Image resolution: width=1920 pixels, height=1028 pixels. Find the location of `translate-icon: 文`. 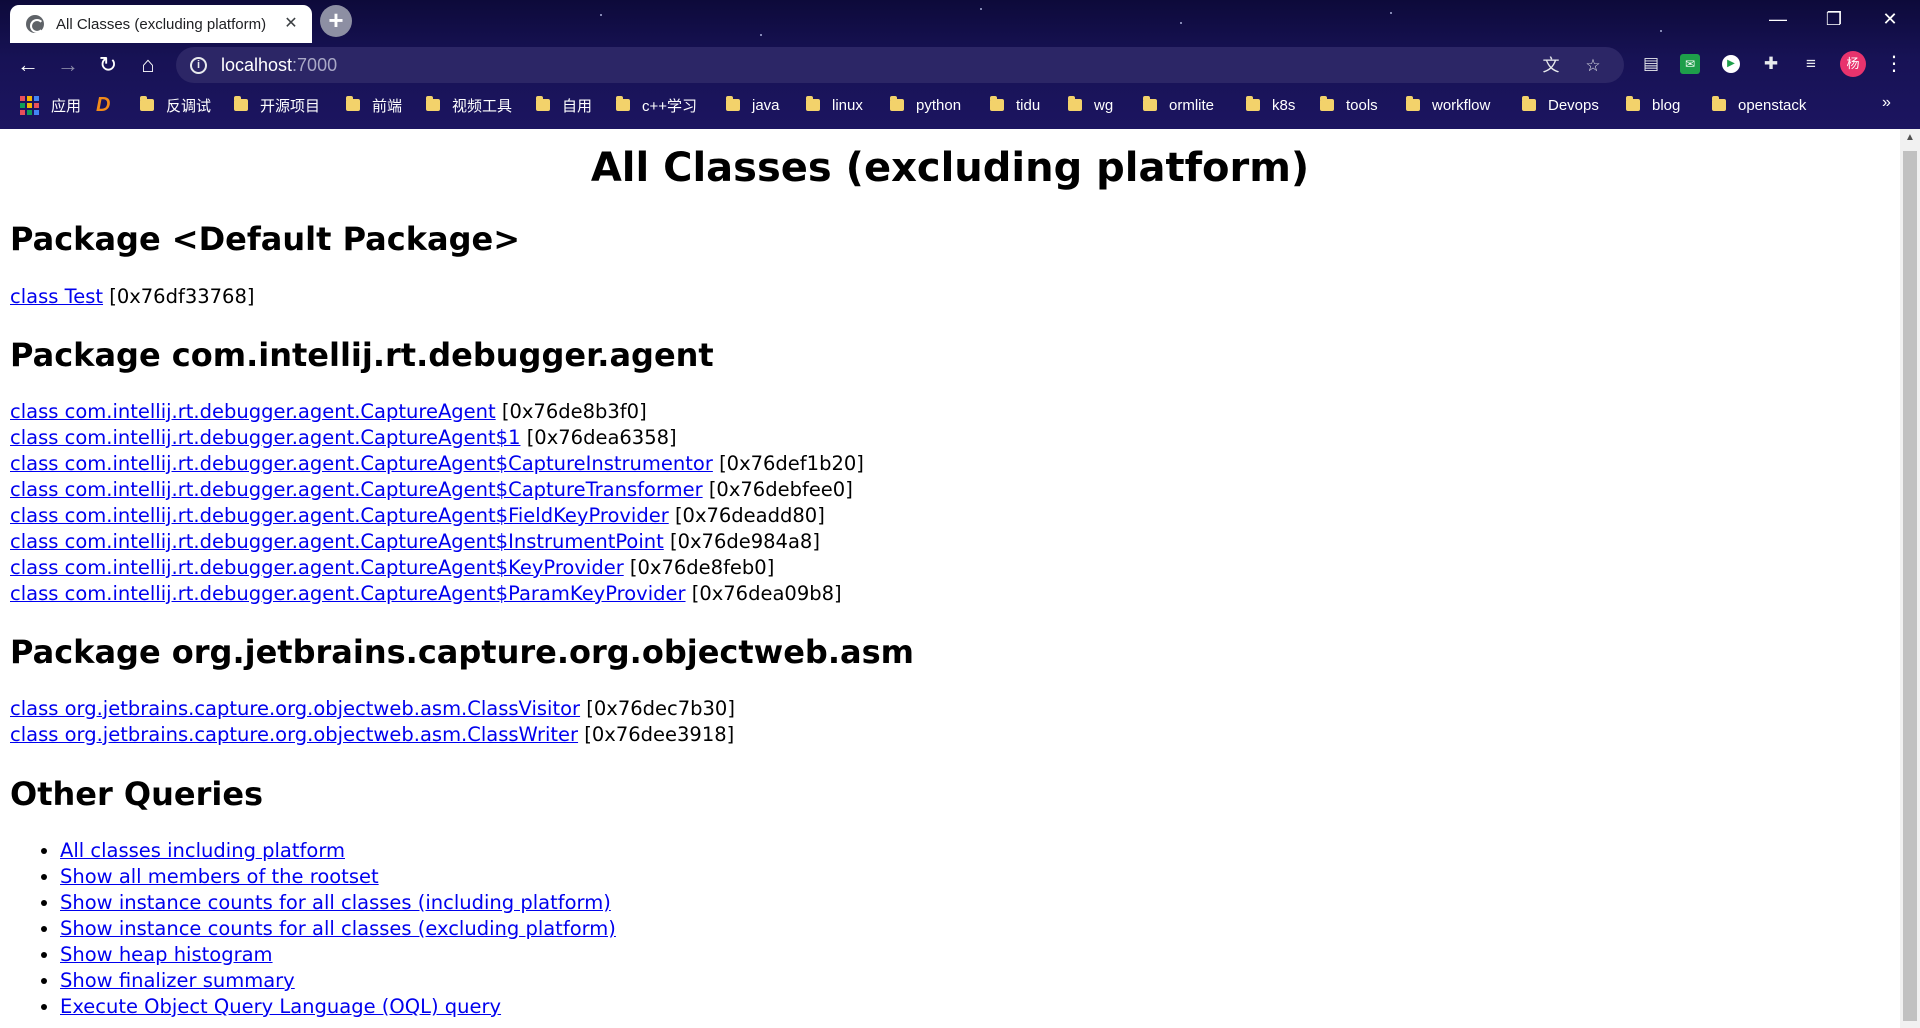

translate-icon: 文 is located at coordinates (1551, 66).